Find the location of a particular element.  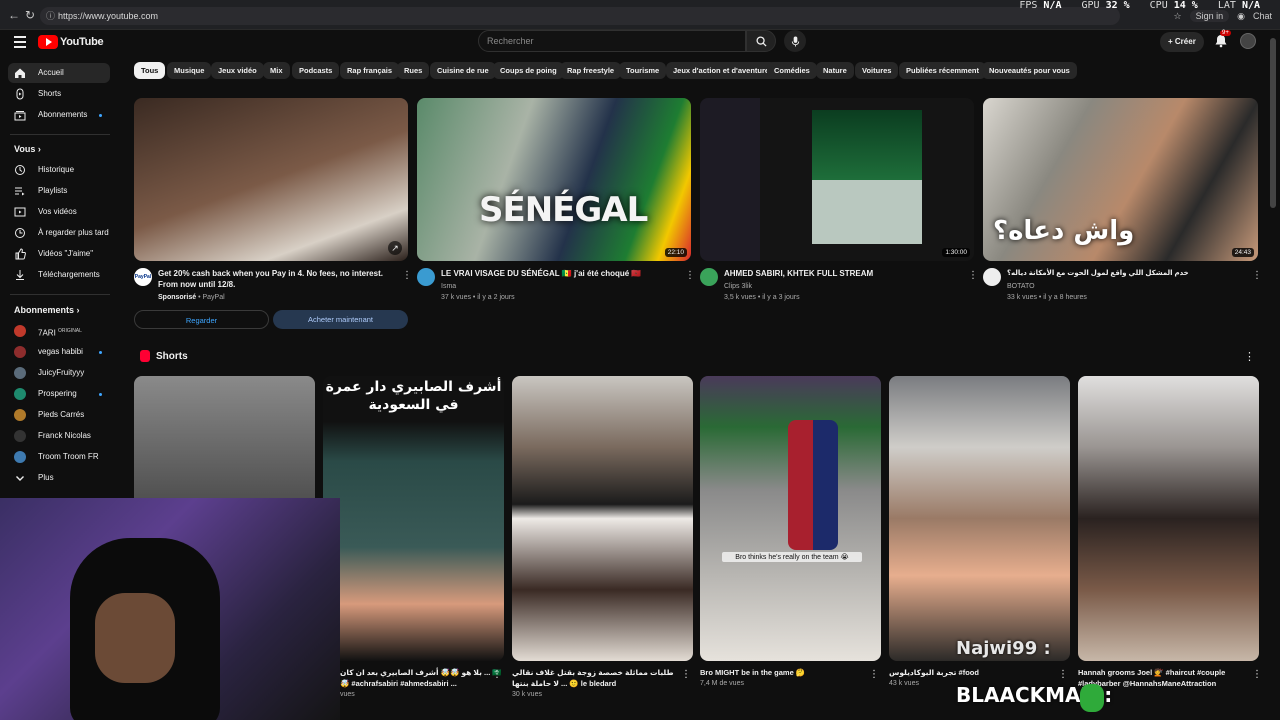

sidebar-sub-troom-troom: Troom Troom FR is located at coordinates (59, 457).